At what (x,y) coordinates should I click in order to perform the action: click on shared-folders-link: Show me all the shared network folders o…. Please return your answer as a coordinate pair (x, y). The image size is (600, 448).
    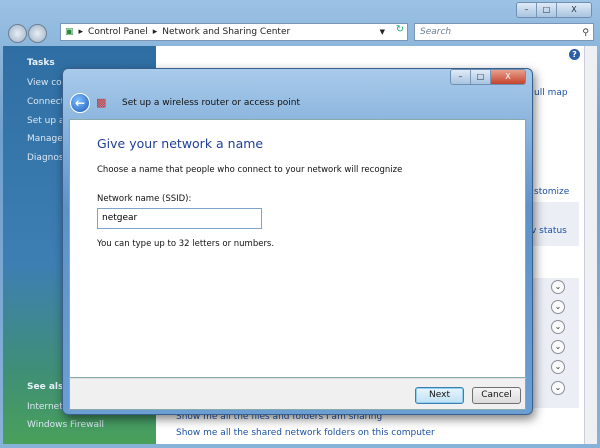
    Looking at the image, I should click on (305, 433).